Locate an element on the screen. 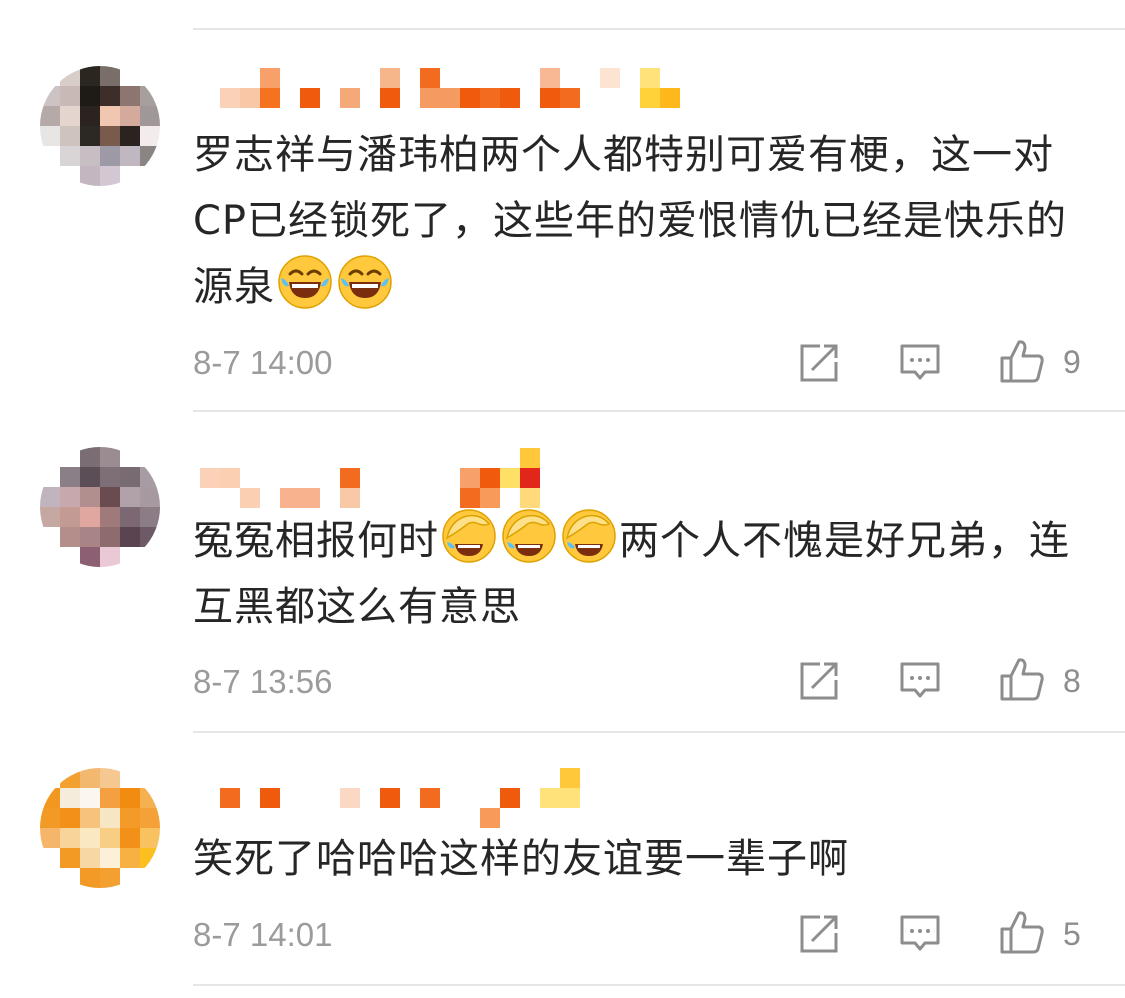  like-count: 8 is located at coordinates (1072, 681).